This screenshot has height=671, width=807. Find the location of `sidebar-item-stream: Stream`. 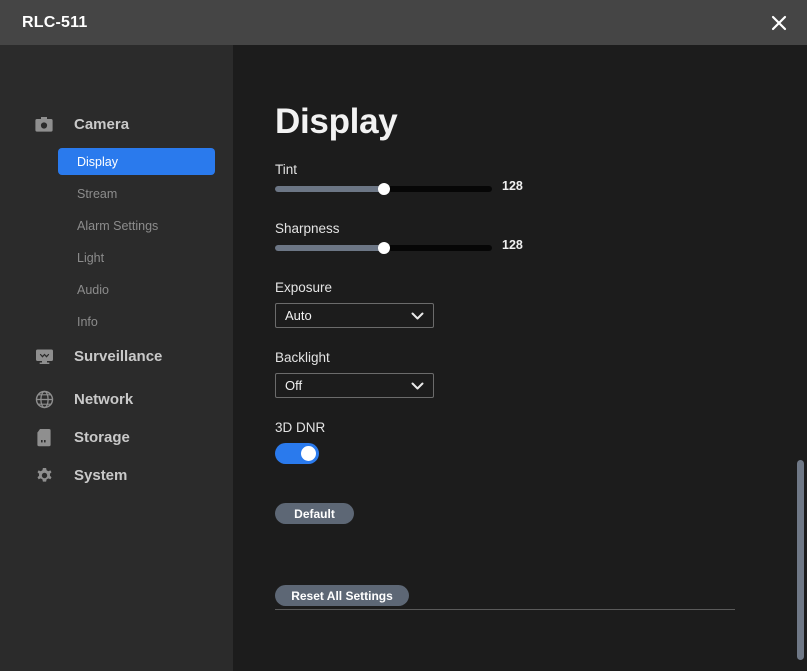

sidebar-item-stream: Stream is located at coordinates (136, 193).